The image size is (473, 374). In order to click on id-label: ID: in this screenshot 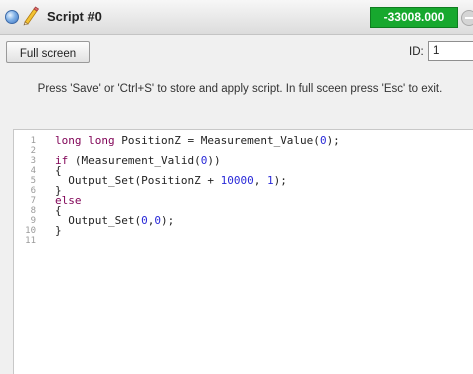, I will do `click(416, 52)`.